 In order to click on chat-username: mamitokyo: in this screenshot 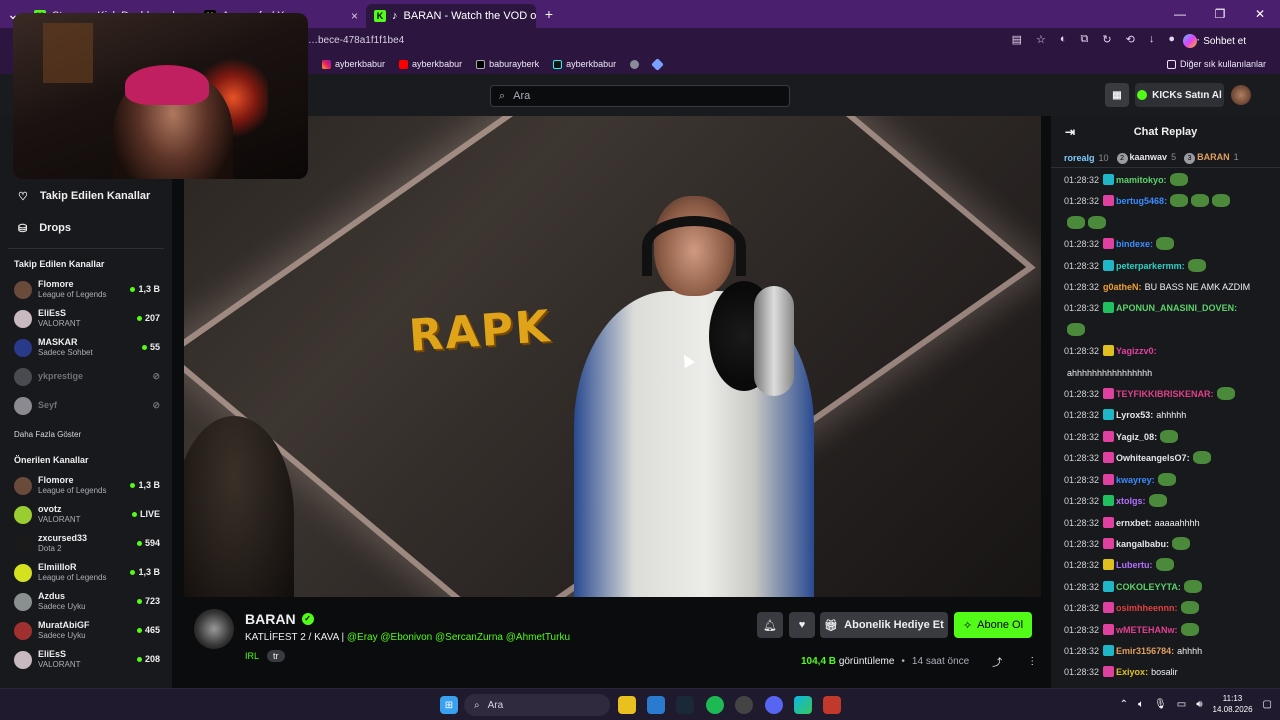, I will do `click(1141, 180)`.